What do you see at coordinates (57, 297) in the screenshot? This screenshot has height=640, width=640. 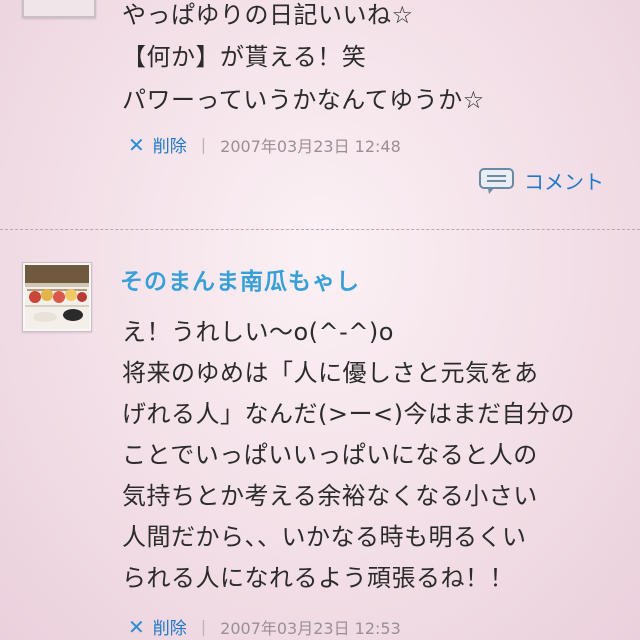 I see `avatar` at bounding box center [57, 297].